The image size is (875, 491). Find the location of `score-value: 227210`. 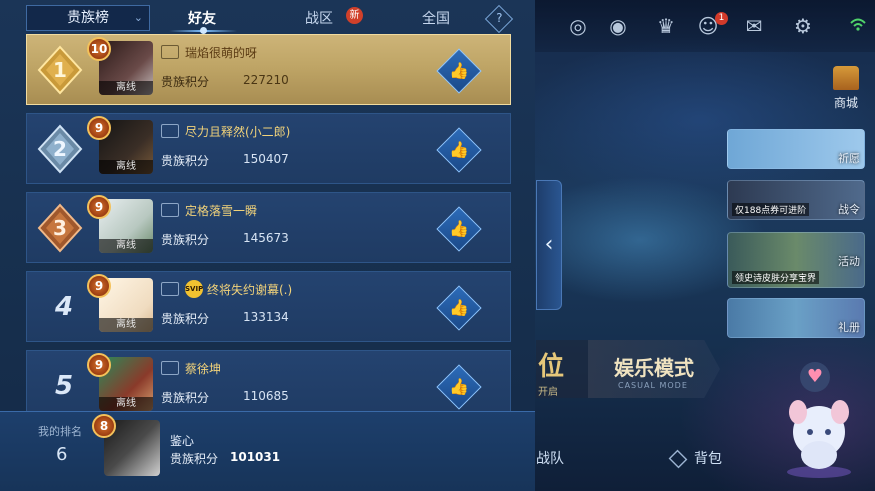

score-value: 227210 is located at coordinates (266, 80).